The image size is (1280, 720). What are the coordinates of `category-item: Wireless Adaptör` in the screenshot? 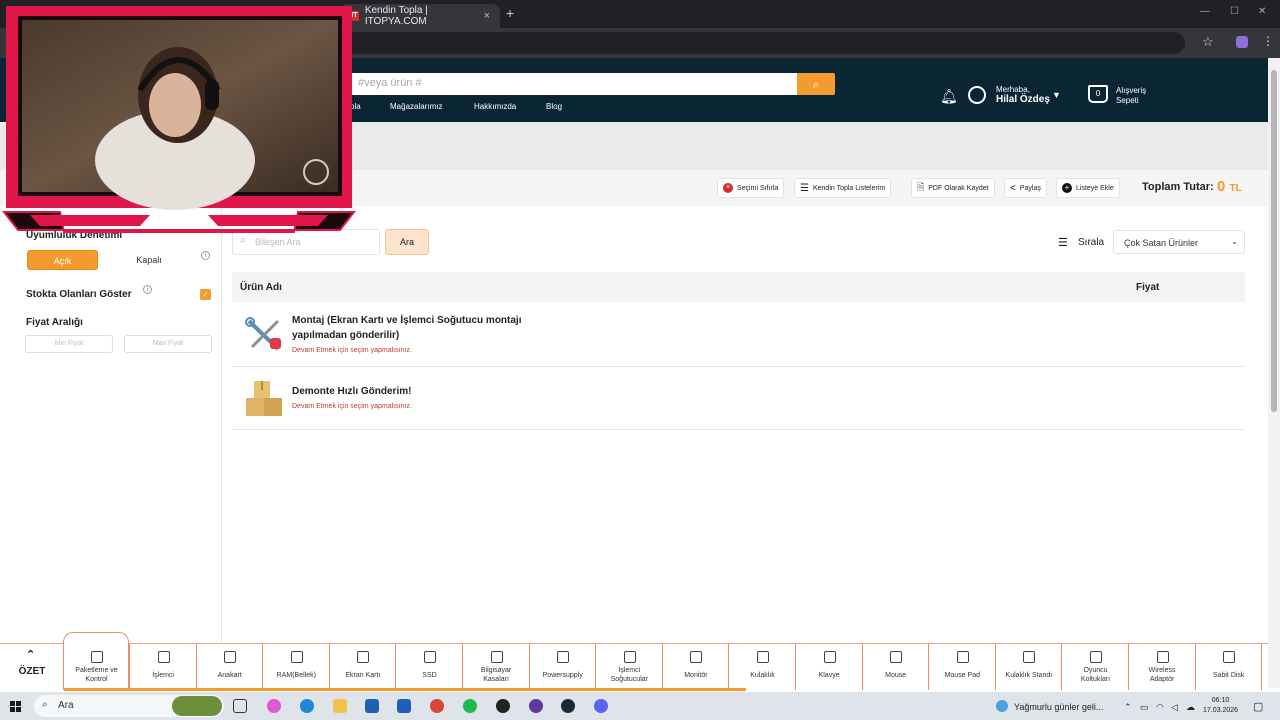 It's located at (1163, 667).